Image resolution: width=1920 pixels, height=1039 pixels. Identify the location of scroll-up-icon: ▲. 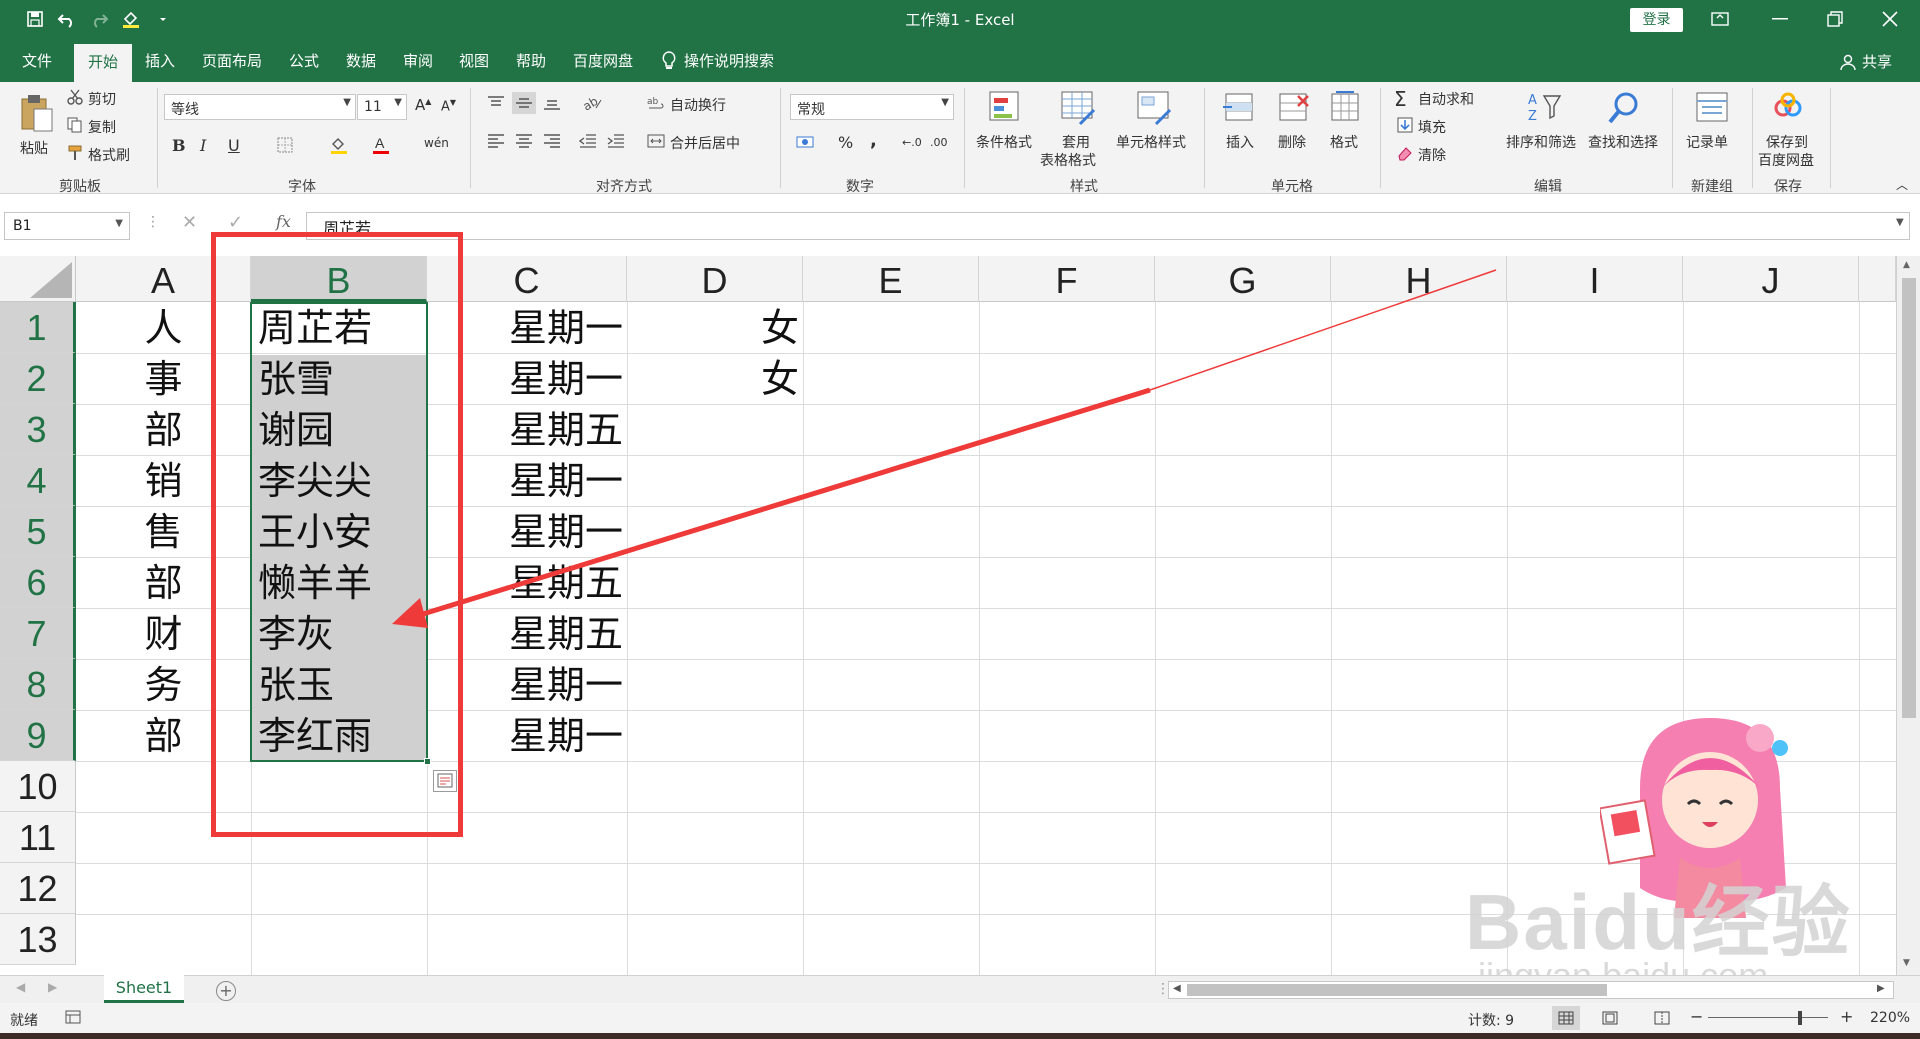
(1906, 265).